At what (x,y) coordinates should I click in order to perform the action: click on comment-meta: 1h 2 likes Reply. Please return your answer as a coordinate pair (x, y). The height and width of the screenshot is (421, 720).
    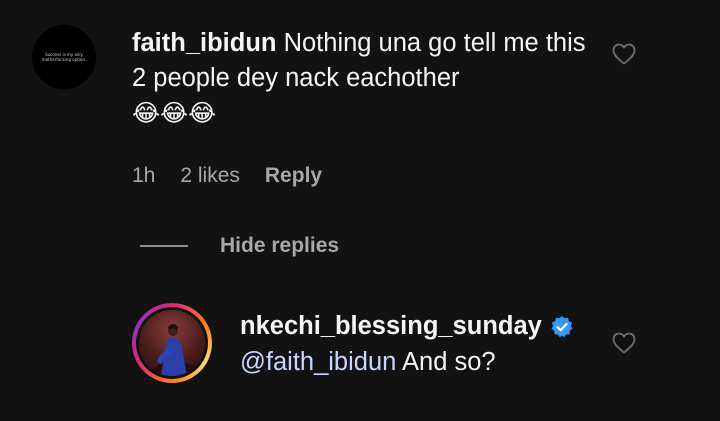
    Looking at the image, I should click on (227, 176).